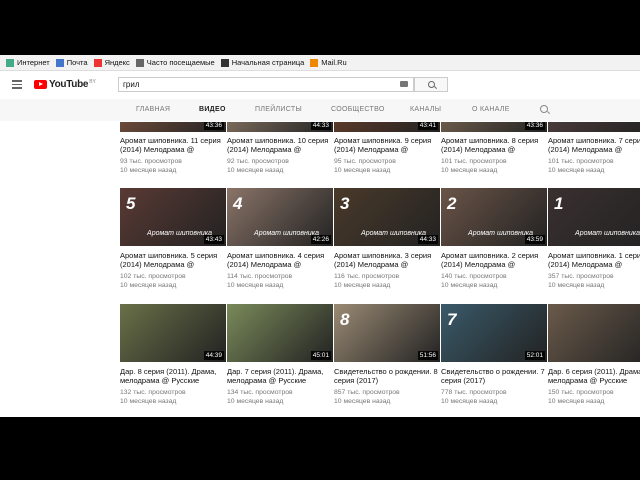  What do you see at coordinates (65, 84) in the screenshot?
I see `youtube-logo: YouTube BY` at bounding box center [65, 84].